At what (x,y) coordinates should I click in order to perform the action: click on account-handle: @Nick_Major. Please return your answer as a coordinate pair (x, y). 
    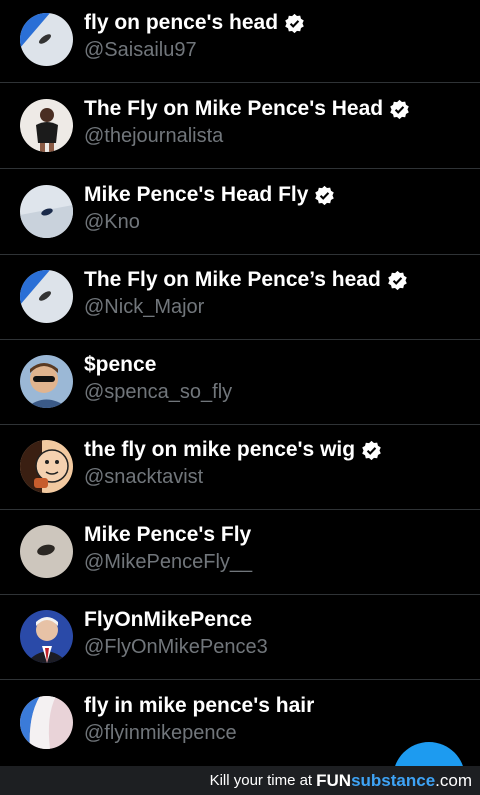
    Looking at the image, I should click on (144, 307).